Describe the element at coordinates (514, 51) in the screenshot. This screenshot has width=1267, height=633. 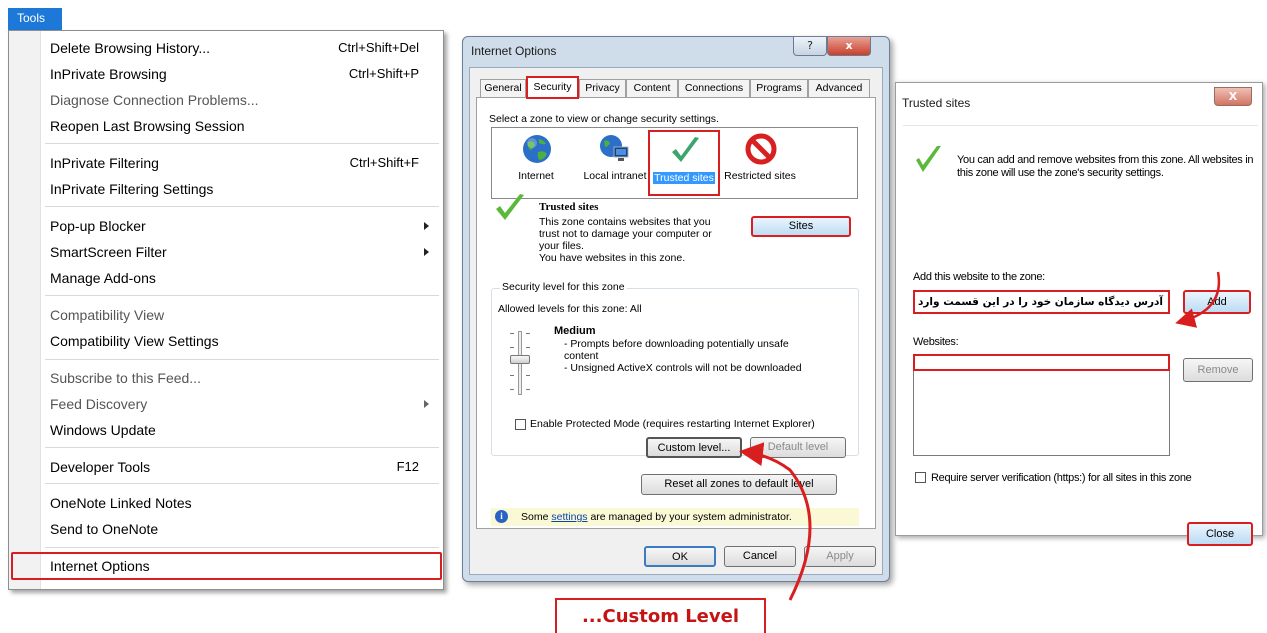
I see `dialog-title: Internet Options` at that location.